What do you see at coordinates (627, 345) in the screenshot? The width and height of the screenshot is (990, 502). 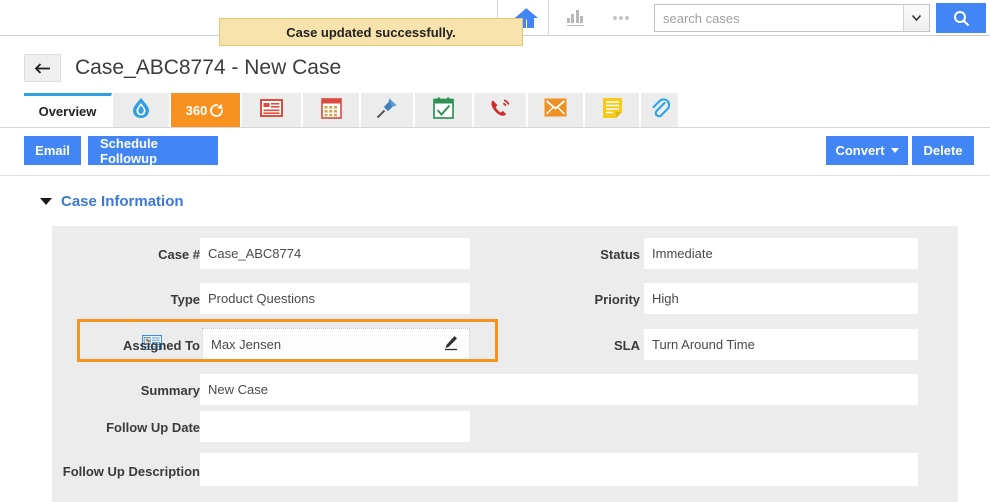 I see `sla-label: SLA` at bounding box center [627, 345].